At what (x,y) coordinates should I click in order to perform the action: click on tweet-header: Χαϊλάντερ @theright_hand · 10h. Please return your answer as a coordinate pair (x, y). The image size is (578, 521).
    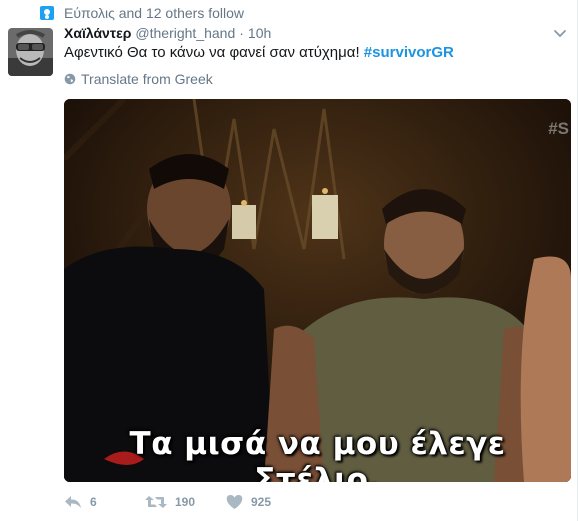
    Looking at the image, I should click on (167, 33).